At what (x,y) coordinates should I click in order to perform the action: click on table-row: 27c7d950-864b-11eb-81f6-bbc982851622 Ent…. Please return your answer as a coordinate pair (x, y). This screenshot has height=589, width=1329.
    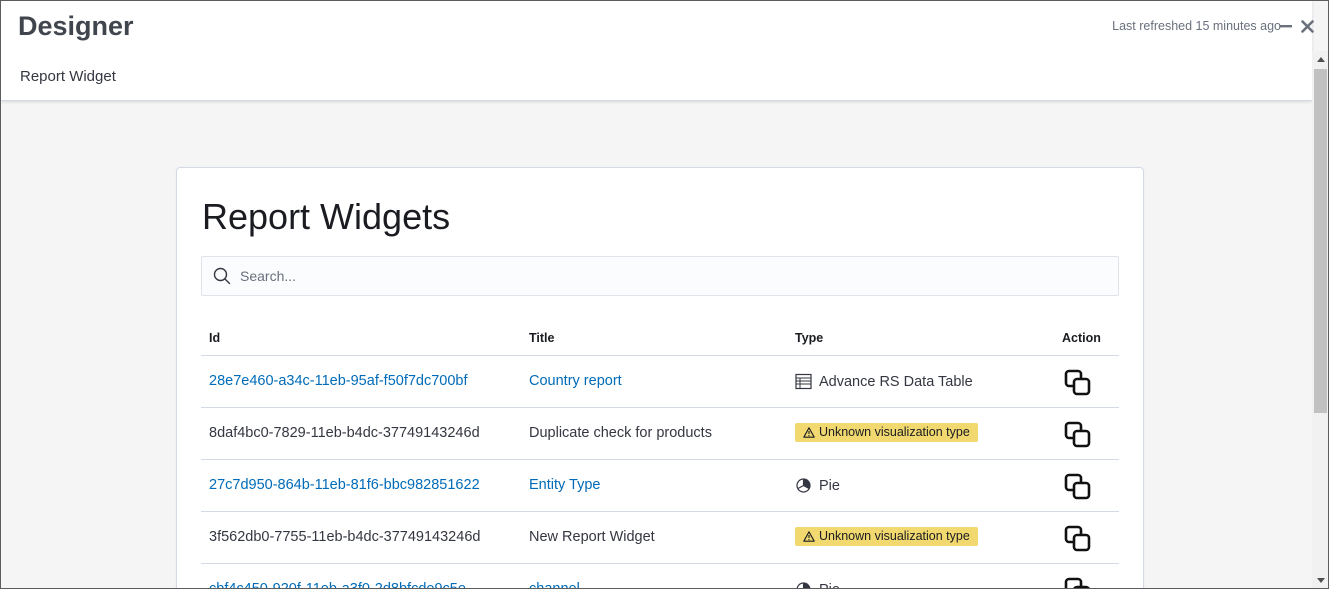
    Looking at the image, I should click on (660, 486).